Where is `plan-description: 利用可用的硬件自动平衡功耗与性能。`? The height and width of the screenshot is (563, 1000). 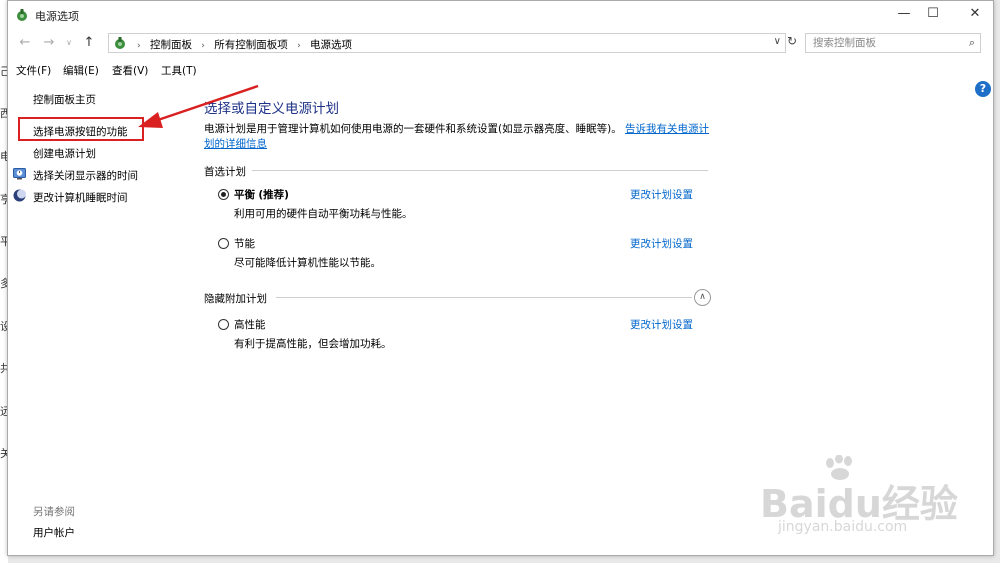
plan-description: 利用可用的硬件自动平衡功耗与性能。 is located at coordinates (323, 214).